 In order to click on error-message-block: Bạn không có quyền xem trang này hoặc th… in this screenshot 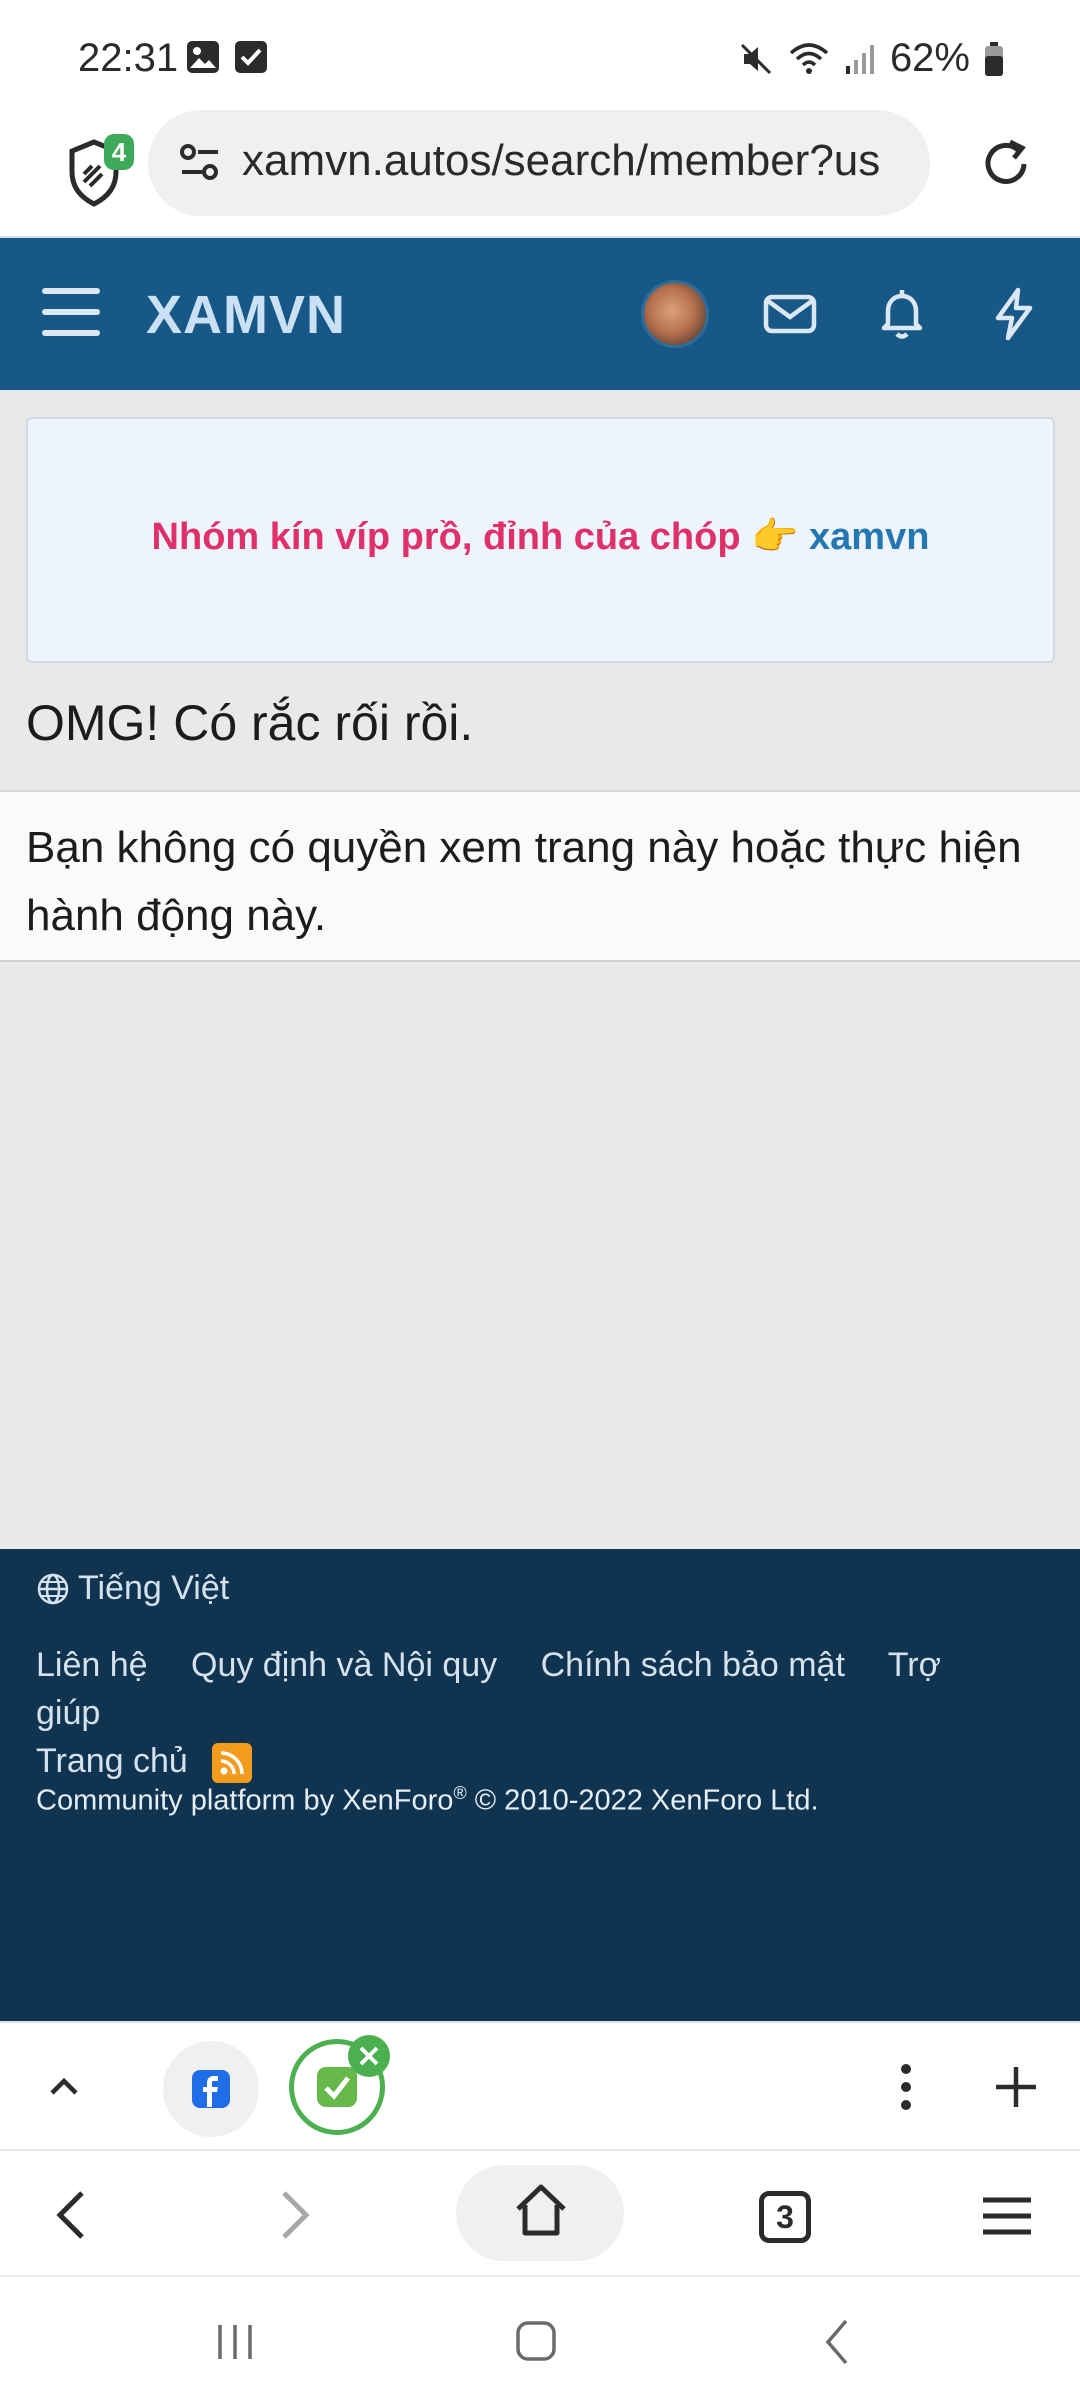, I will do `click(540, 876)`.